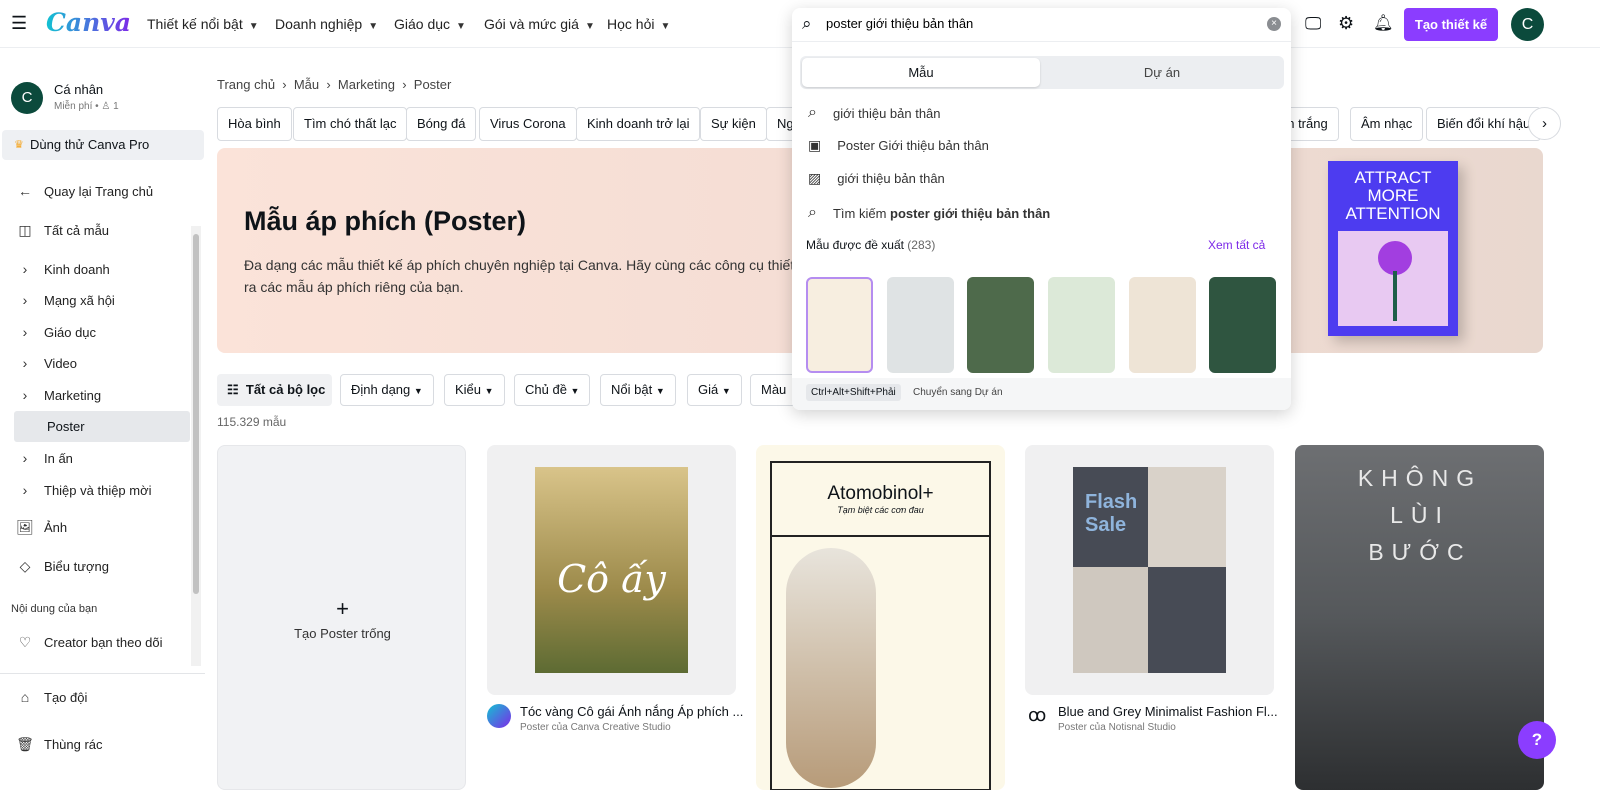  What do you see at coordinates (387, 390) in the screenshot?
I see `filter-format: Định dạng ▼` at bounding box center [387, 390].